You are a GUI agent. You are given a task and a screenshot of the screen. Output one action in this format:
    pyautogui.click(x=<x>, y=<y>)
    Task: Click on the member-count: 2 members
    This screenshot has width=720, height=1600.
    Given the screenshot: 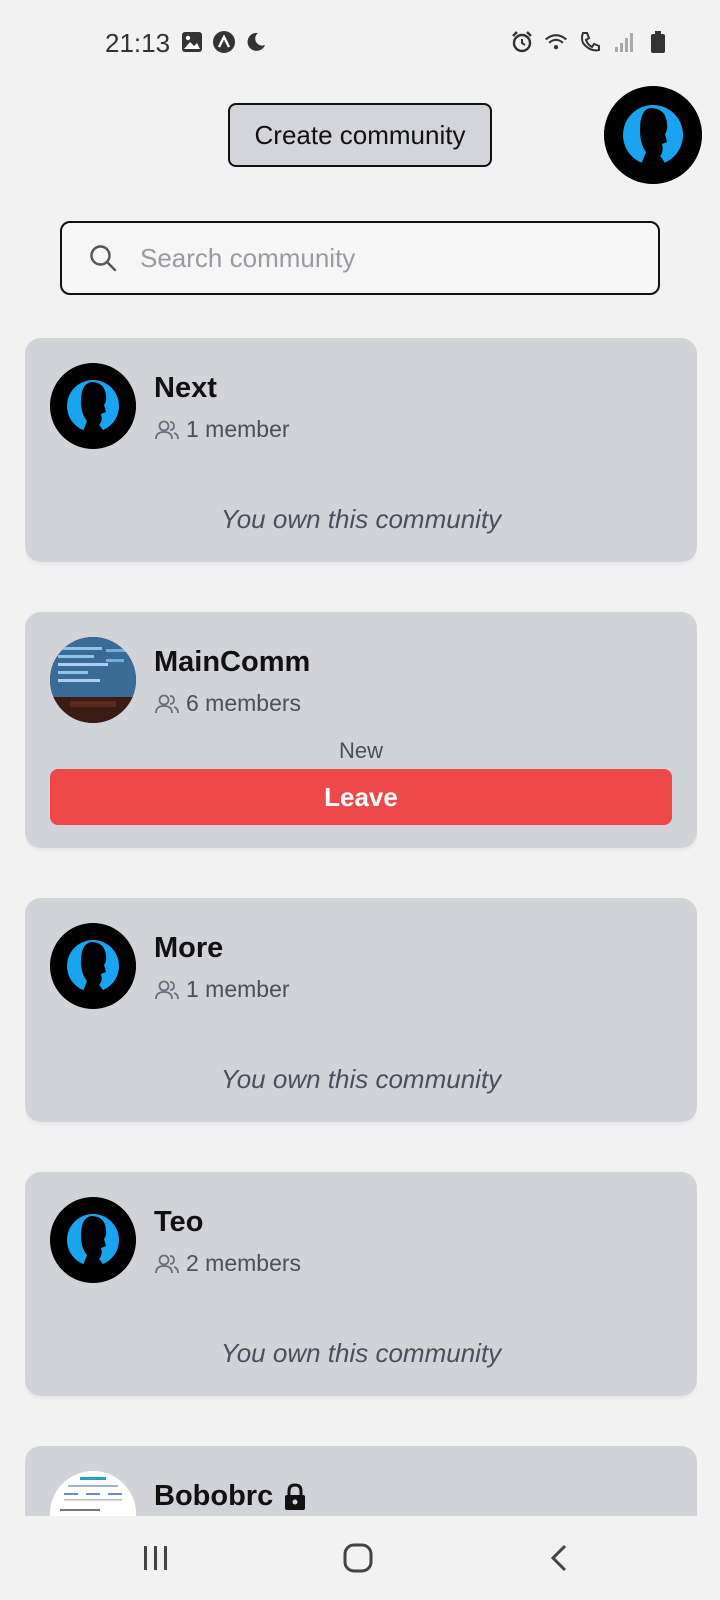 What is the action you would take?
    pyautogui.click(x=244, y=1263)
    